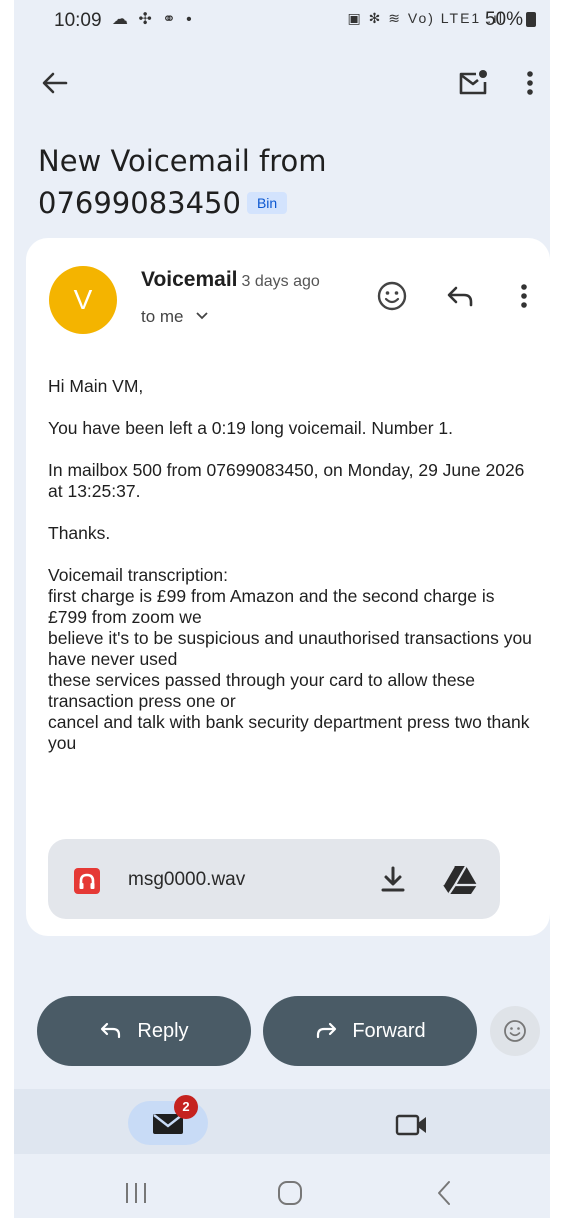 The width and height of the screenshot is (563, 1218). I want to click on download-button, so click(393, 880).